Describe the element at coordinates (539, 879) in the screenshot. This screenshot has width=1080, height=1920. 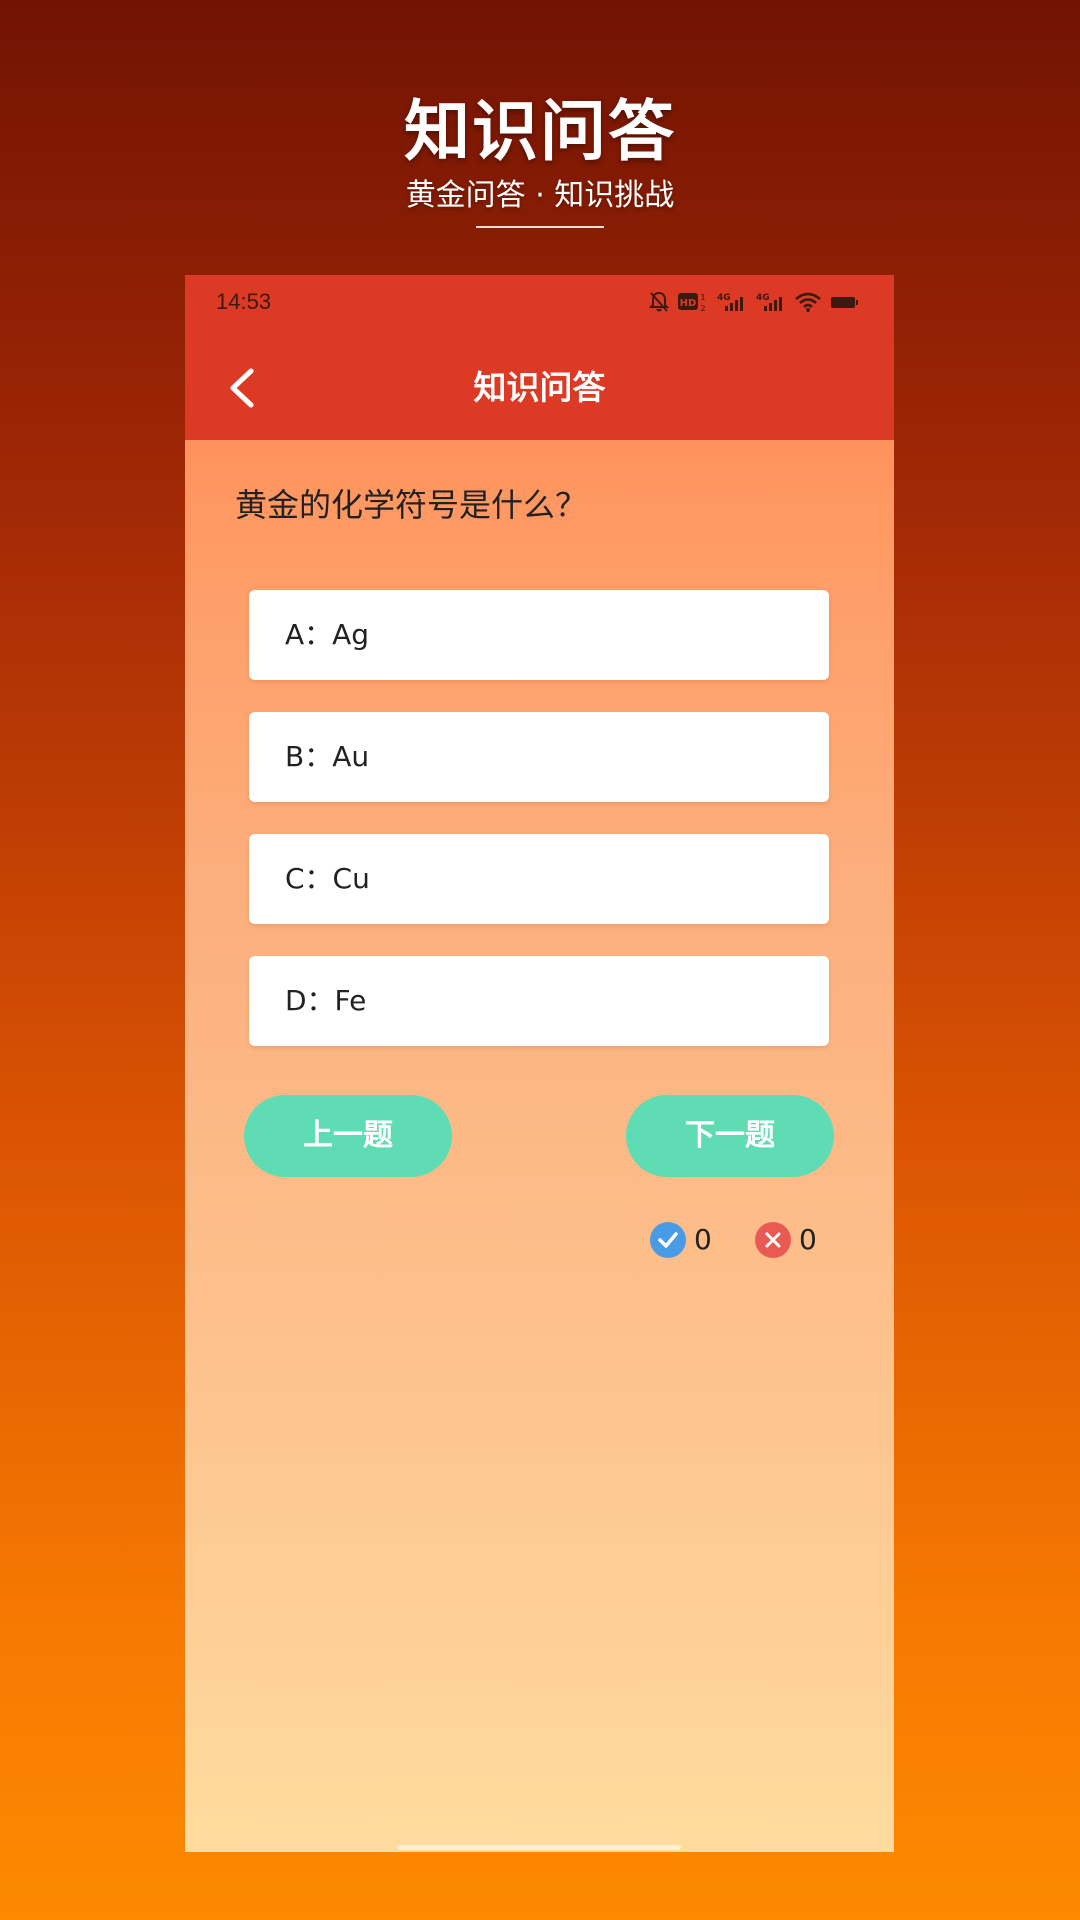
I see `option-c: C：Cu` at that location.